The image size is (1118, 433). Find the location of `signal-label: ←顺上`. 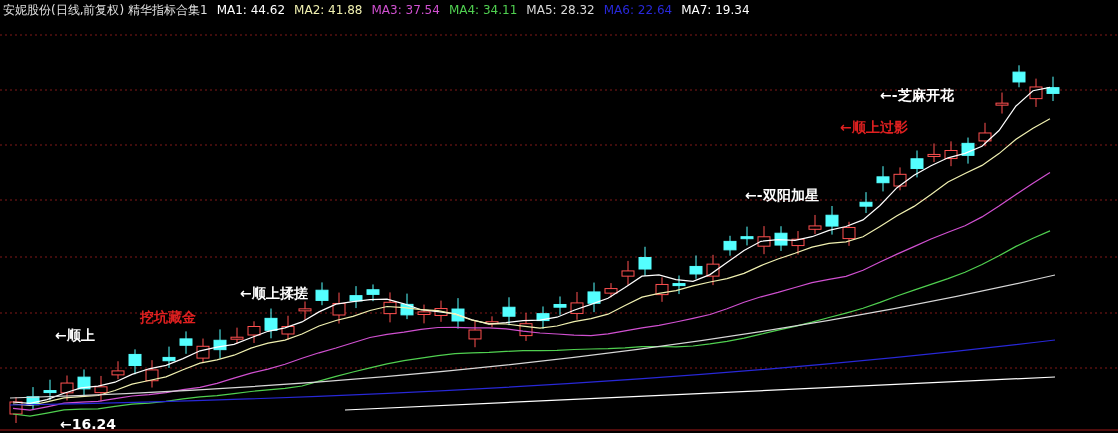

signal-label: ←顺上 is located at coordinates (75, 335).